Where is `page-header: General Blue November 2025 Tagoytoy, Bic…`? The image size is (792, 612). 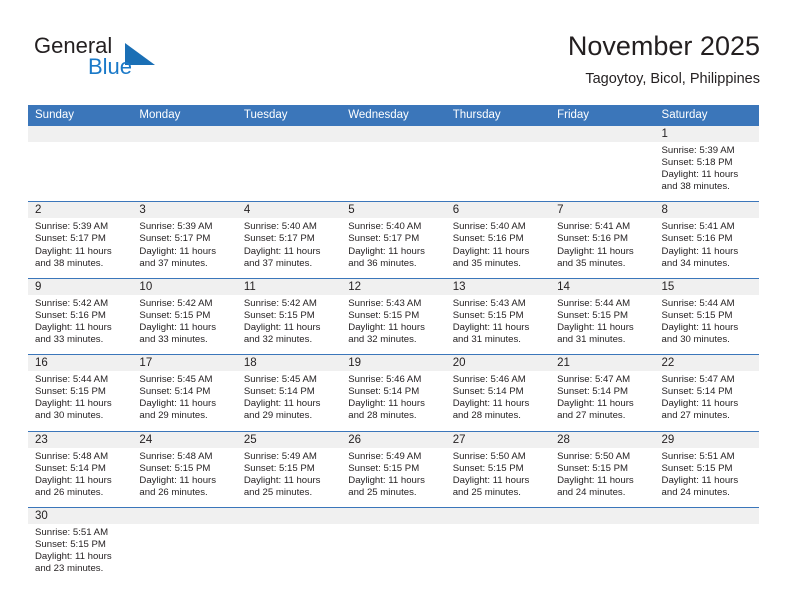 page-header: General Blue November 2025 Tagoytoy, Bic… is located at coordinates (394, 64).